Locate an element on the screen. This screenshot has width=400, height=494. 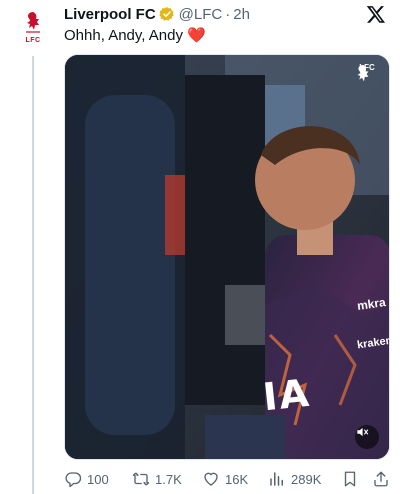
share-button is located at coordinates (383, 479).